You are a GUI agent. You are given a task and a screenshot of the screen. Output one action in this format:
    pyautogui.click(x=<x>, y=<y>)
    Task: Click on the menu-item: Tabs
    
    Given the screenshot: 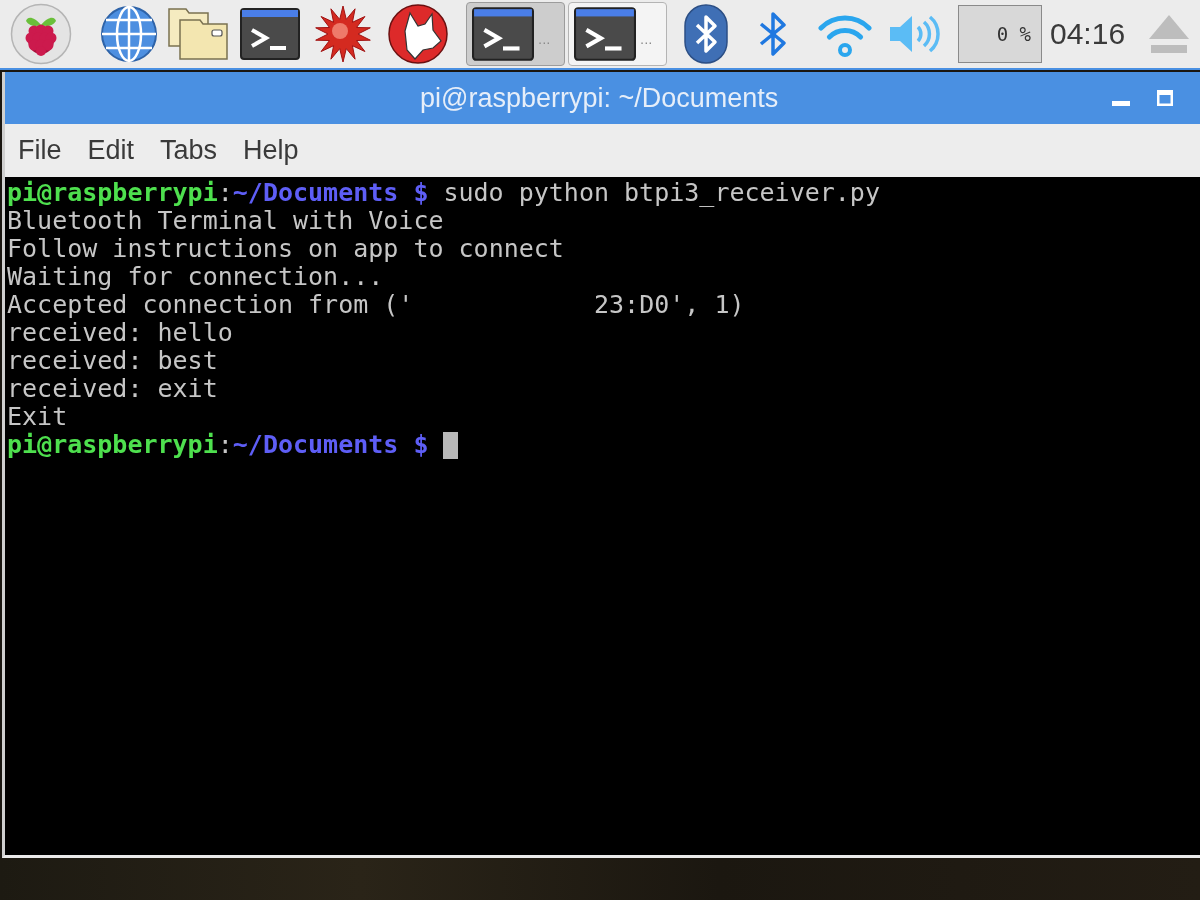 What is the action you would take?
    pyautogui.click(x=189, y=150)
    